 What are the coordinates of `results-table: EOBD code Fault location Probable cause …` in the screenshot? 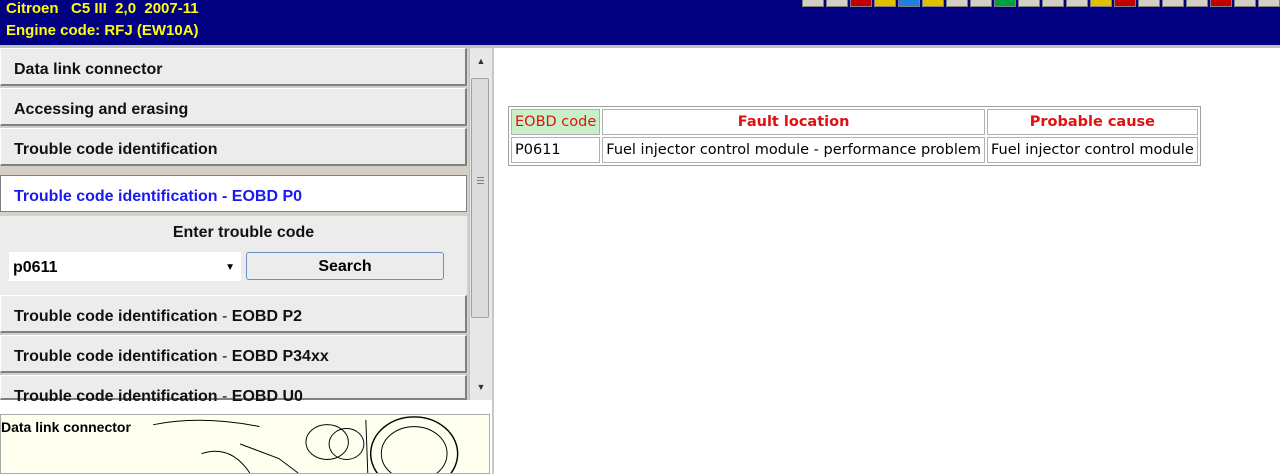 It's located at (854, 136).